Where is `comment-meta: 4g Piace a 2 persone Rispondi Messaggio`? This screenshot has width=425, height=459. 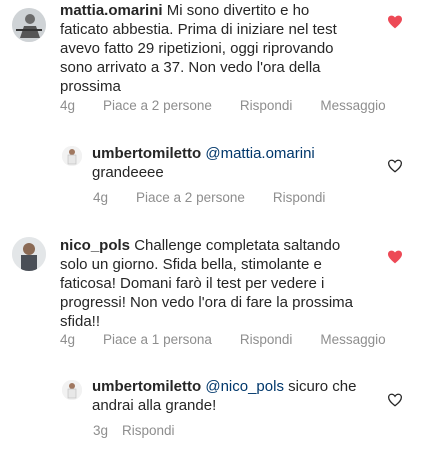
comment-meta: 4g Piace a 2 persone Rispondi Messaggio is located at coordinates (223, 105).